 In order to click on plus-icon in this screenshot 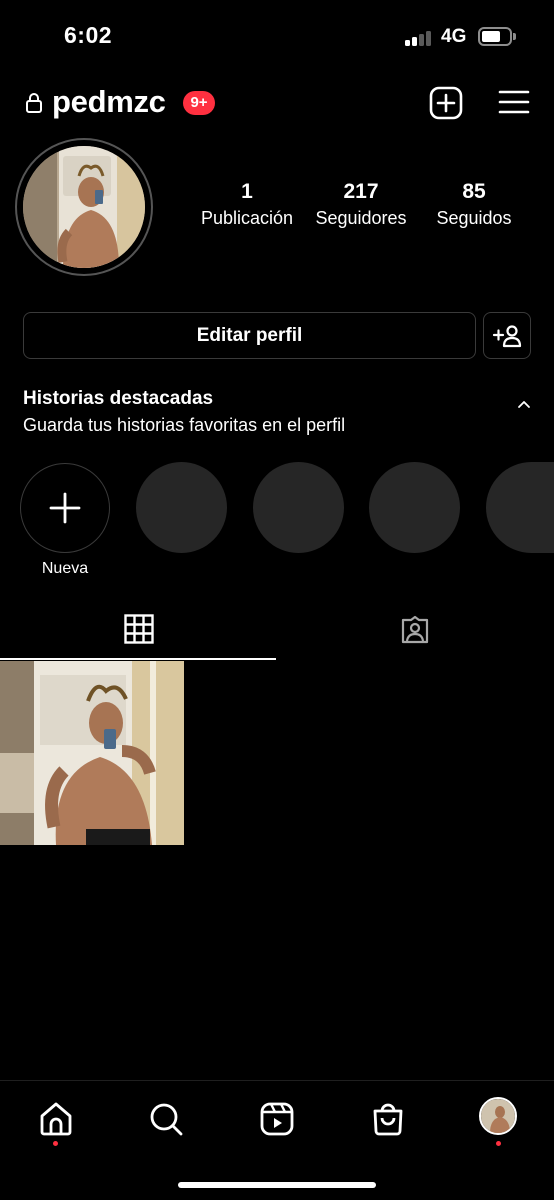, I will do `click(65, 508)`.